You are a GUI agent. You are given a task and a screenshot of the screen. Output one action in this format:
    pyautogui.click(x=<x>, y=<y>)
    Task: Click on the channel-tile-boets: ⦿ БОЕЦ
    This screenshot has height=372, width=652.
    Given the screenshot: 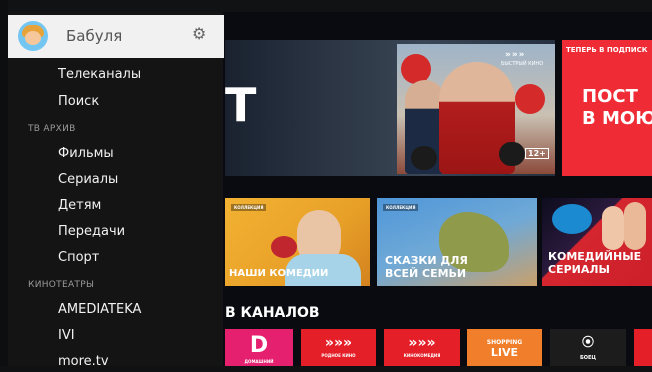 What is the action you would take?
    pyautogui.click(x=588, y=349)
    